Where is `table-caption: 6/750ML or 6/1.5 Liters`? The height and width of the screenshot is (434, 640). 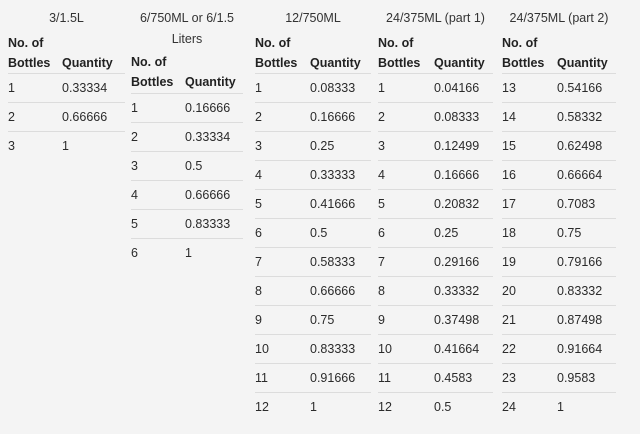
table-caption: 6/750ML or 6/1.5 Liters is located at coordinates (187, 28).